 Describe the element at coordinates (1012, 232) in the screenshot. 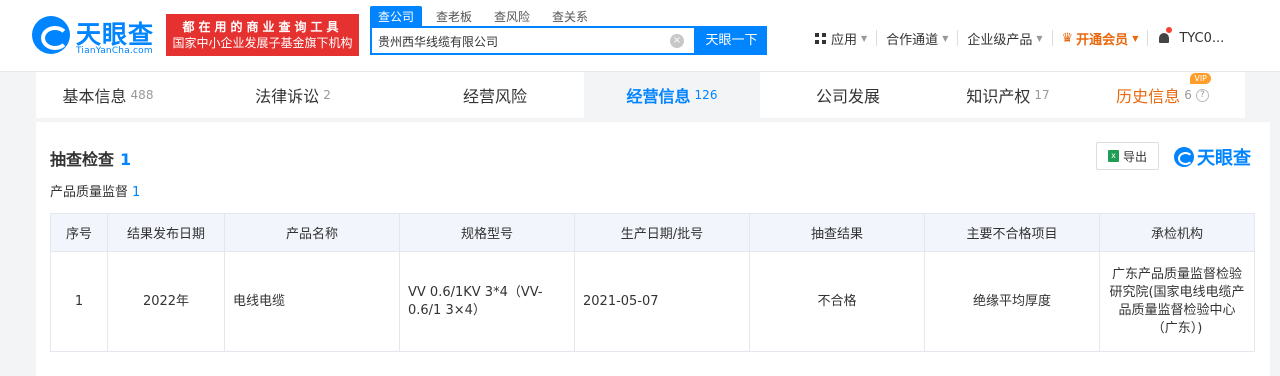

I see `col-header: 主要不合格项目` at that location.